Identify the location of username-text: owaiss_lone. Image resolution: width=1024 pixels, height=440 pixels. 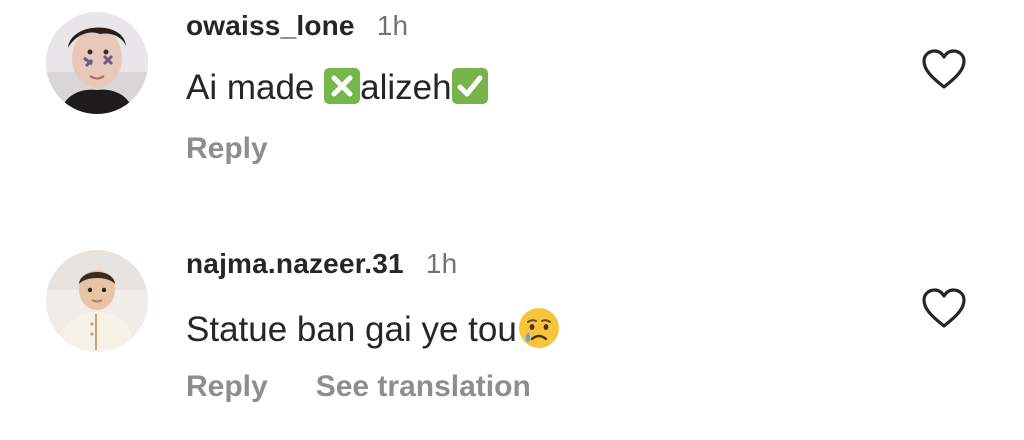
(270, 25).